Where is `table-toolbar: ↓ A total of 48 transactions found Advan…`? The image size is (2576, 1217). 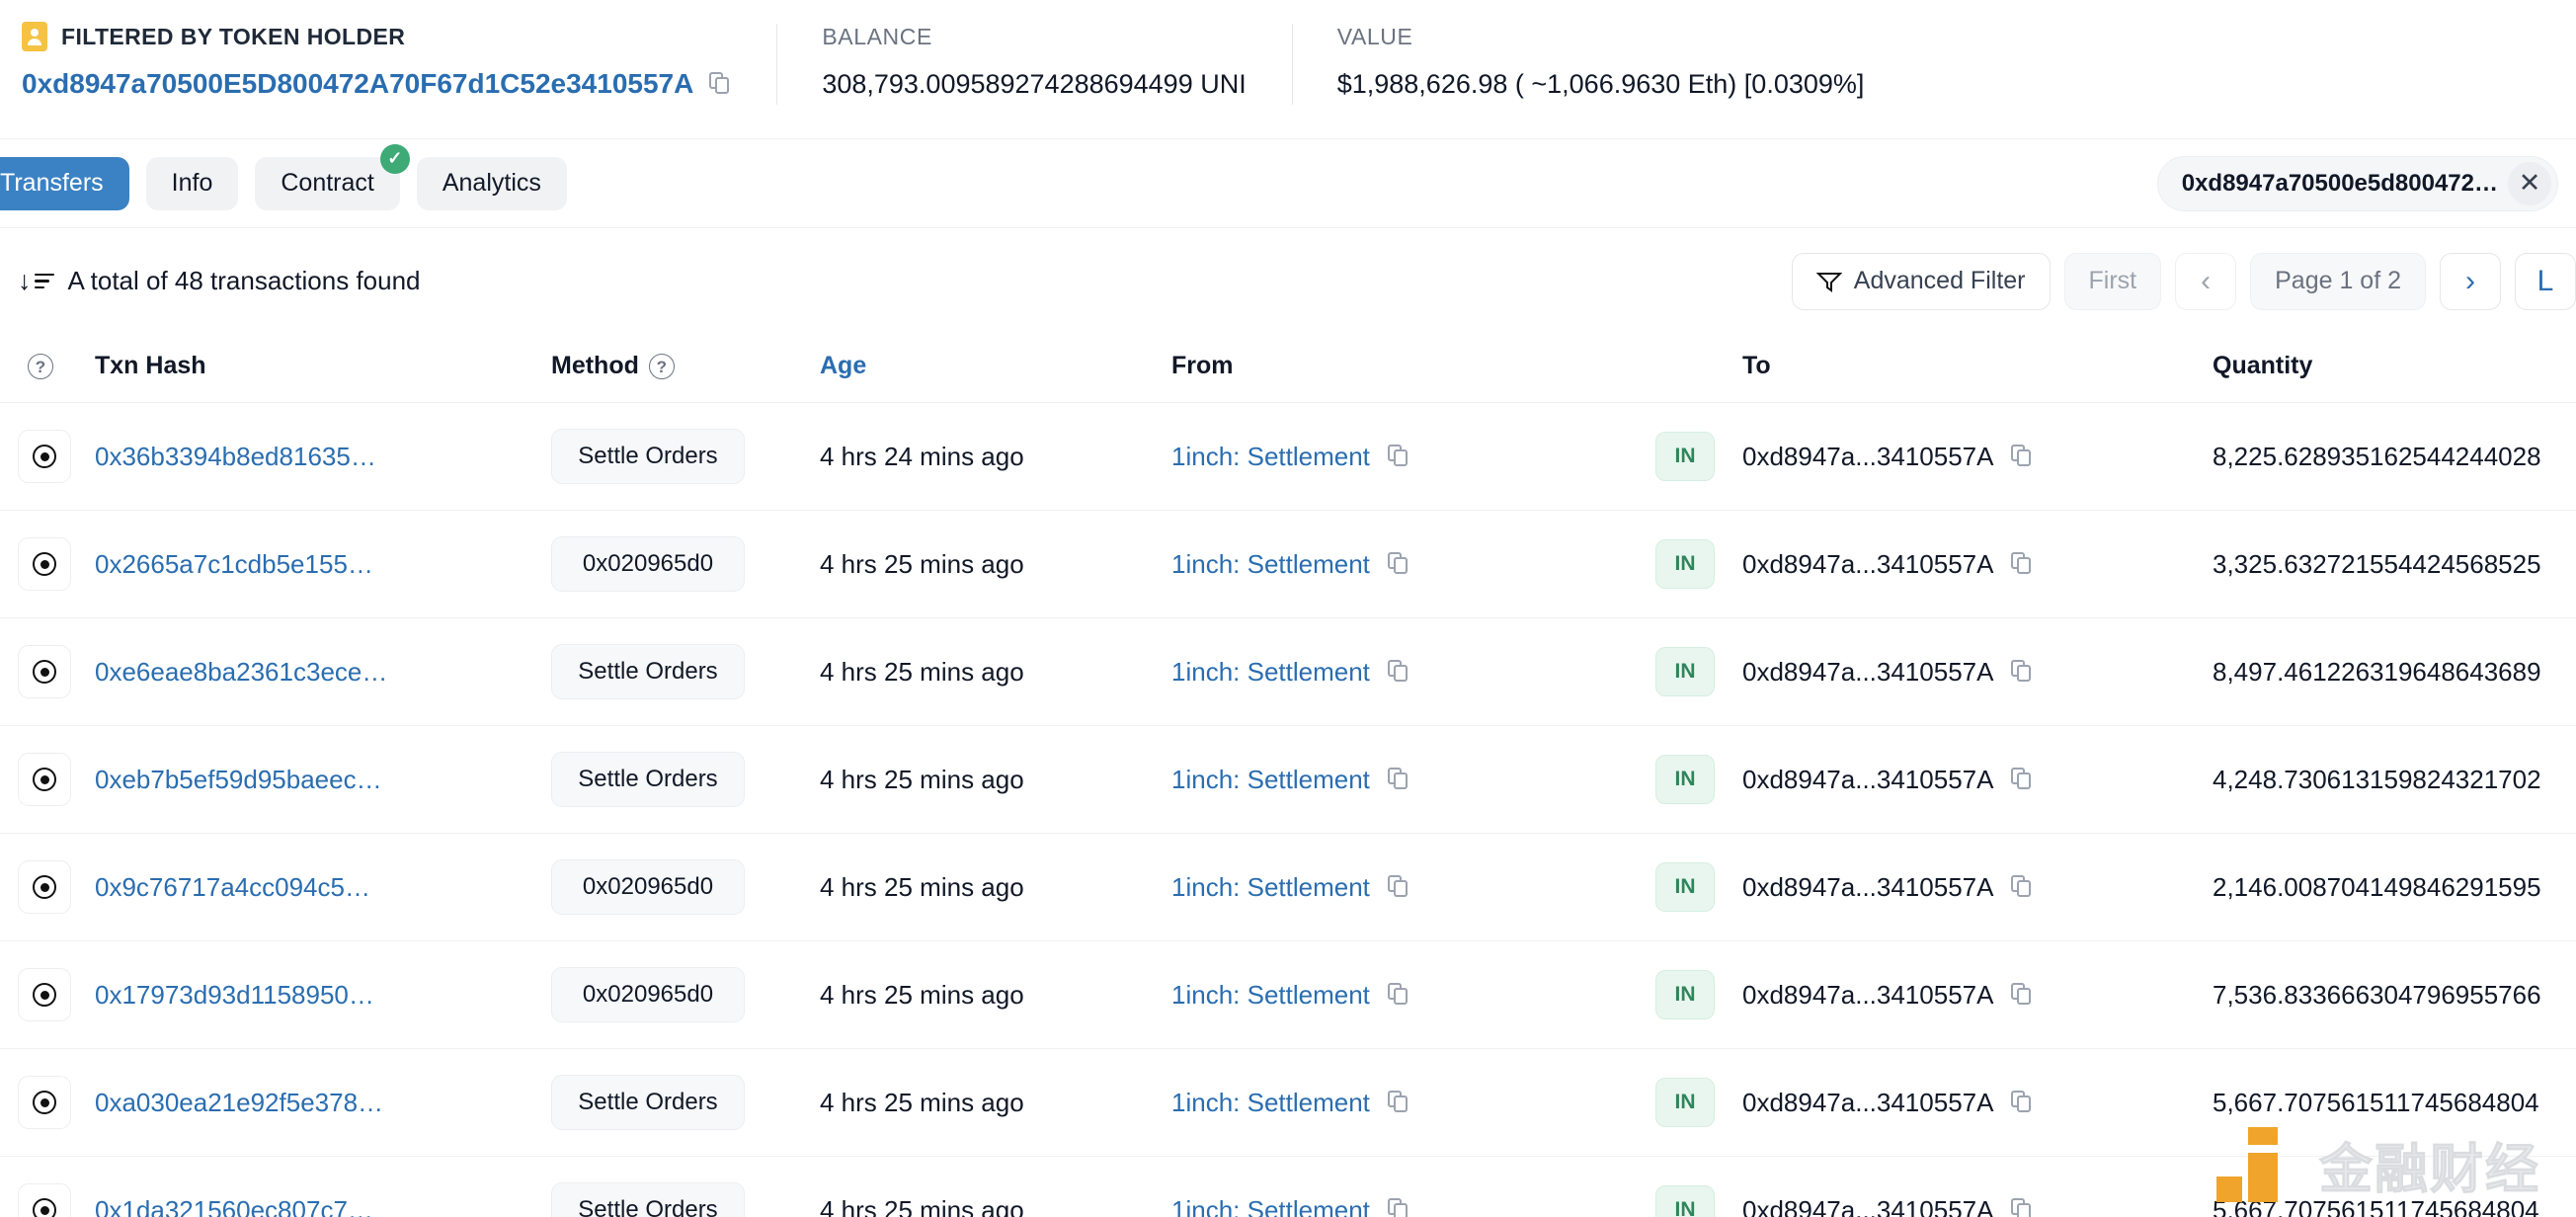 table-toolbar: ↓ A total of 48 transactions found Advan… is located at coordinates (1288, 281).